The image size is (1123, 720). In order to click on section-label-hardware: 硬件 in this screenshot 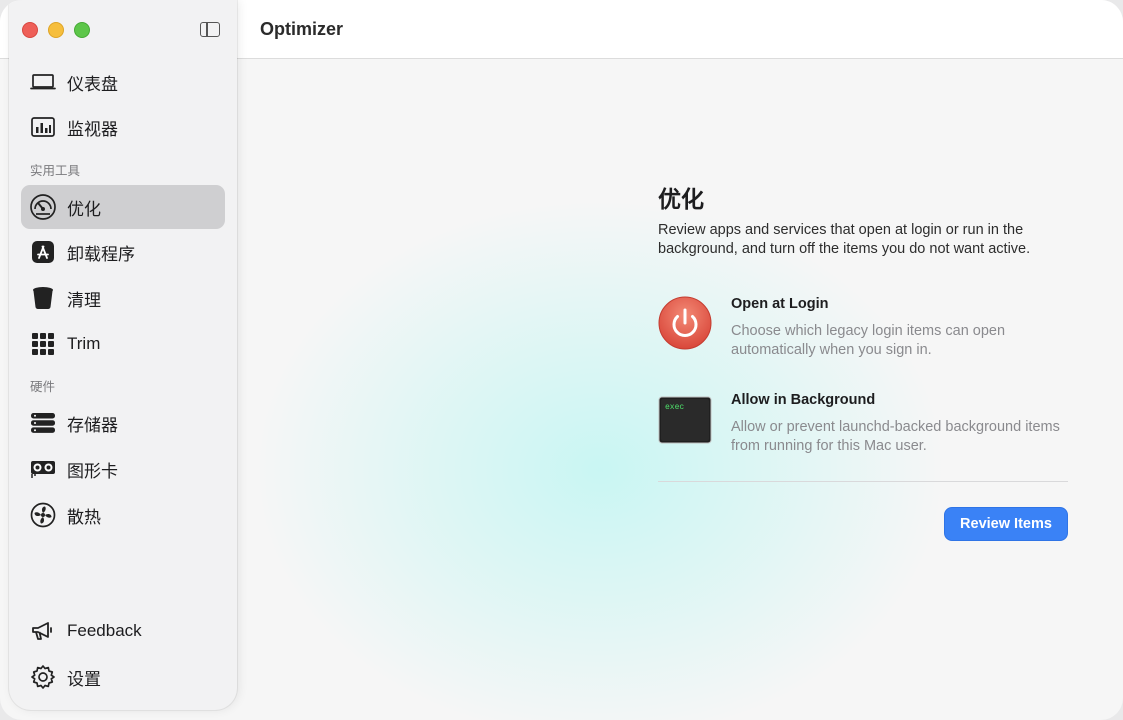, I will do `click(43, 387)`.